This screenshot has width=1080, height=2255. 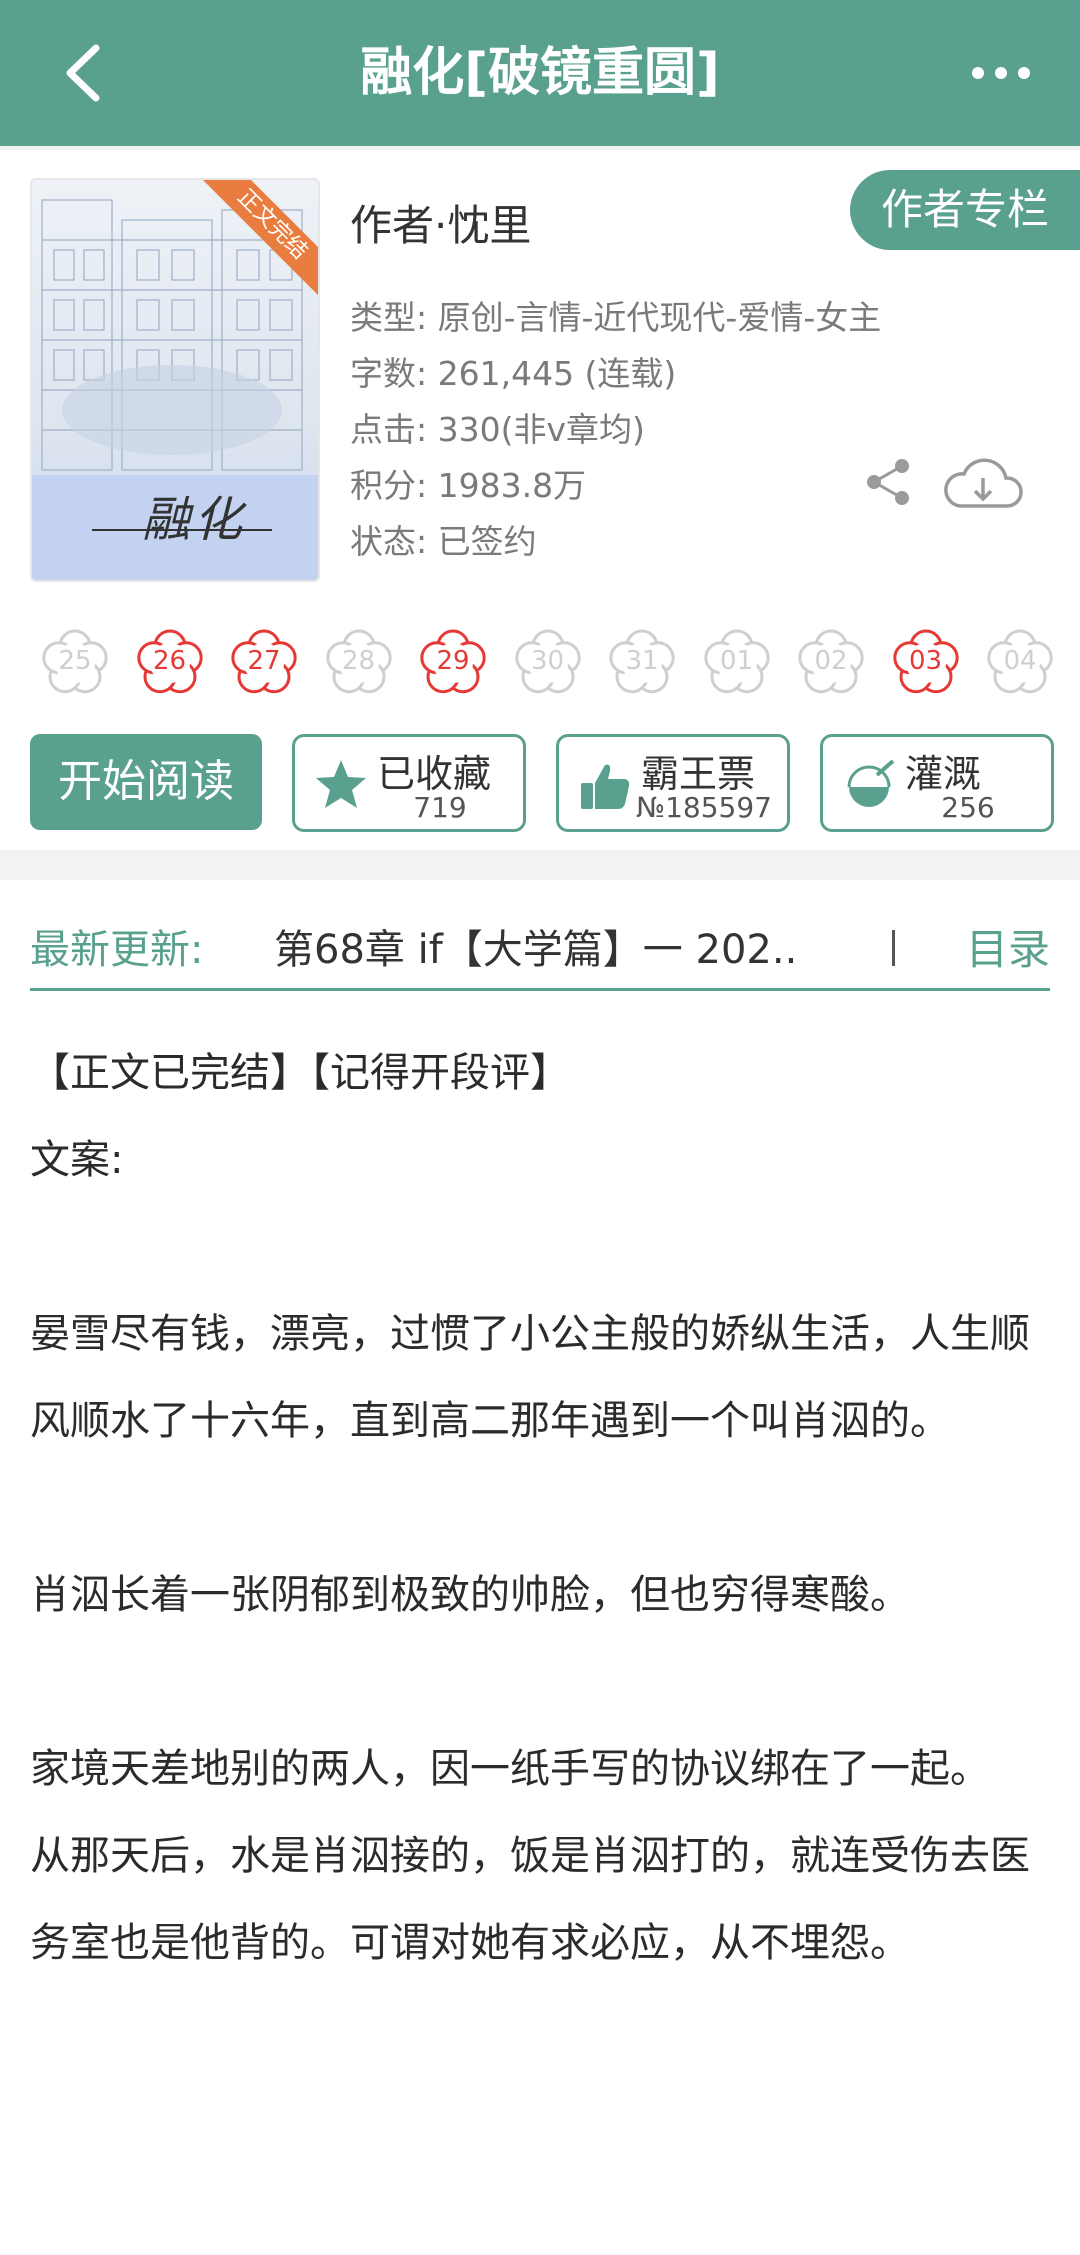 What do you see at coordinates (698, 774) in the screenshot?
I see `vote-label: 霸王票` at bounding box center [698, 774].